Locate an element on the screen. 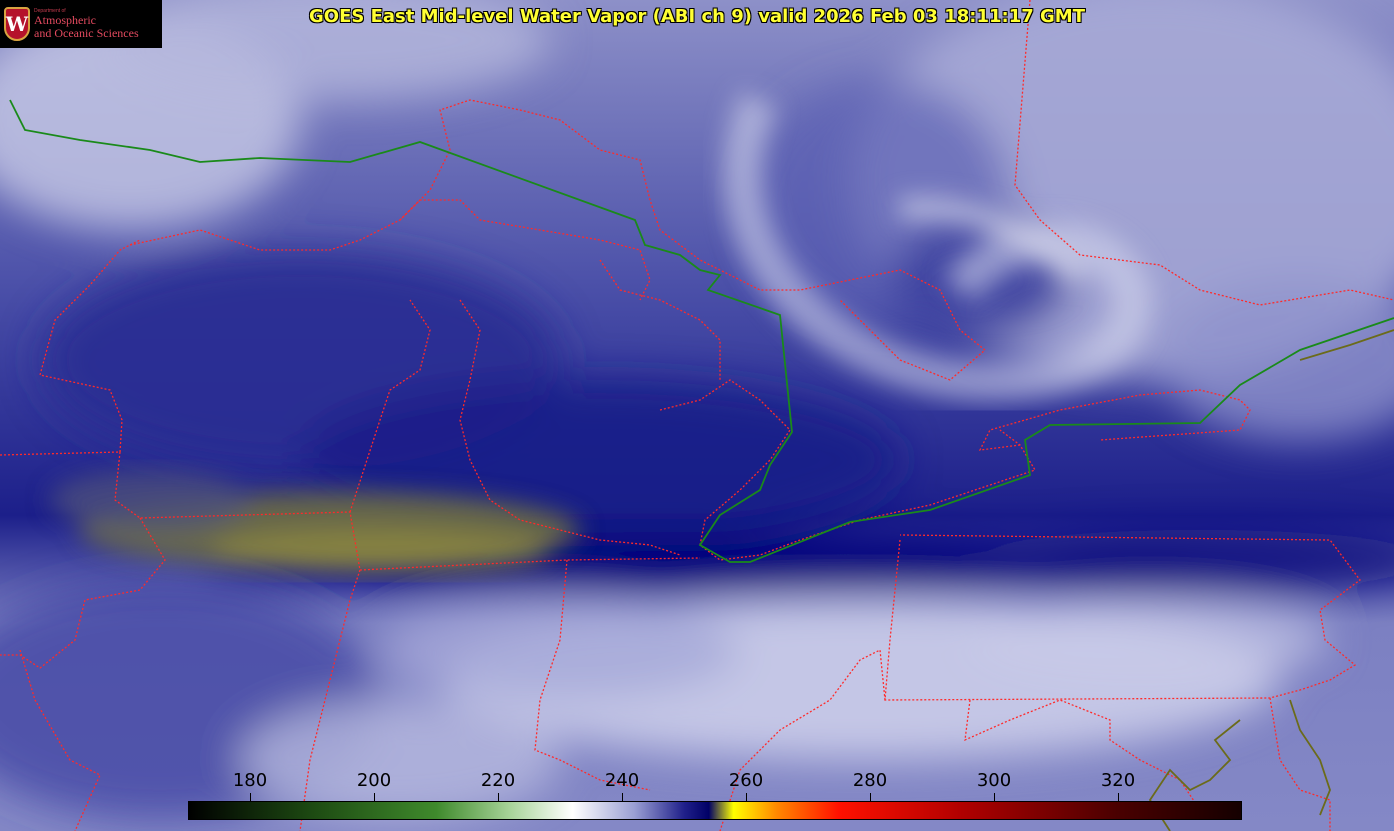  colorbar-tick-label: 180 is located at coordinates (250, 780).